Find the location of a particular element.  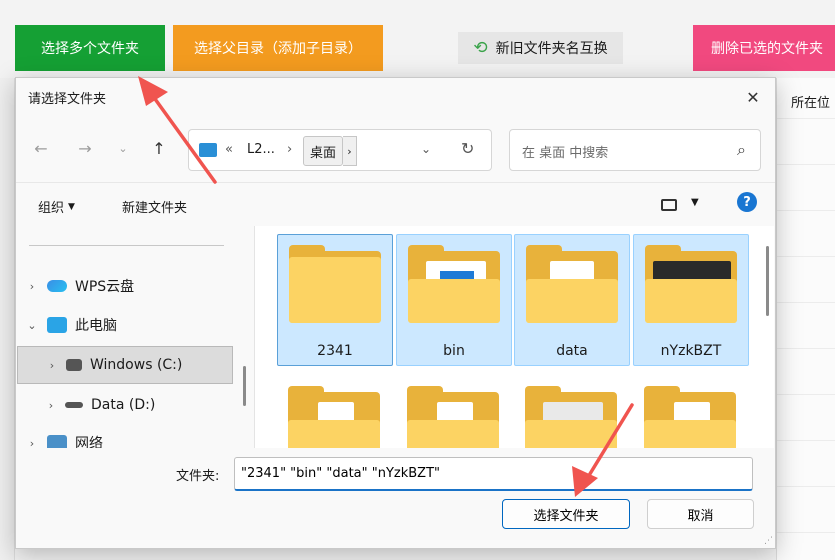

sidebar-item-label: 此电脑 is located at coordinates (96, 326).